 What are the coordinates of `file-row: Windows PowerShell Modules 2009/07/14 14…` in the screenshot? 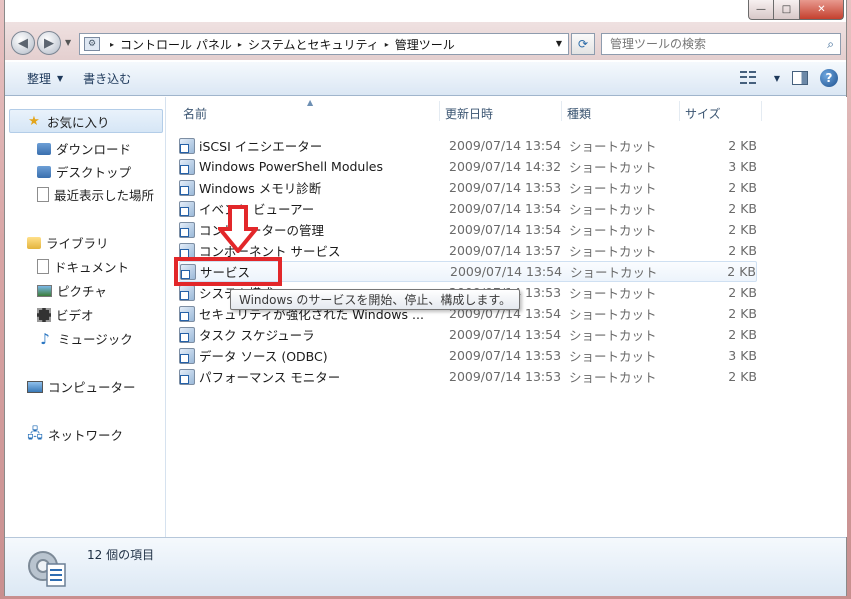 It's located at (468, 166).